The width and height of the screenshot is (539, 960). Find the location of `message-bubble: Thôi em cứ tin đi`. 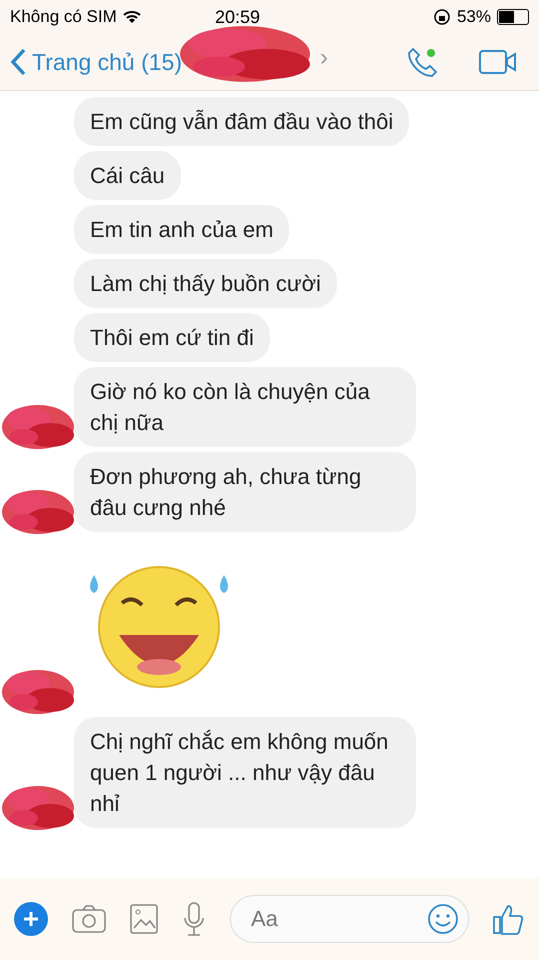

message-bubble: Thôi em cứ tin đi is located at coordinates (172, 337).